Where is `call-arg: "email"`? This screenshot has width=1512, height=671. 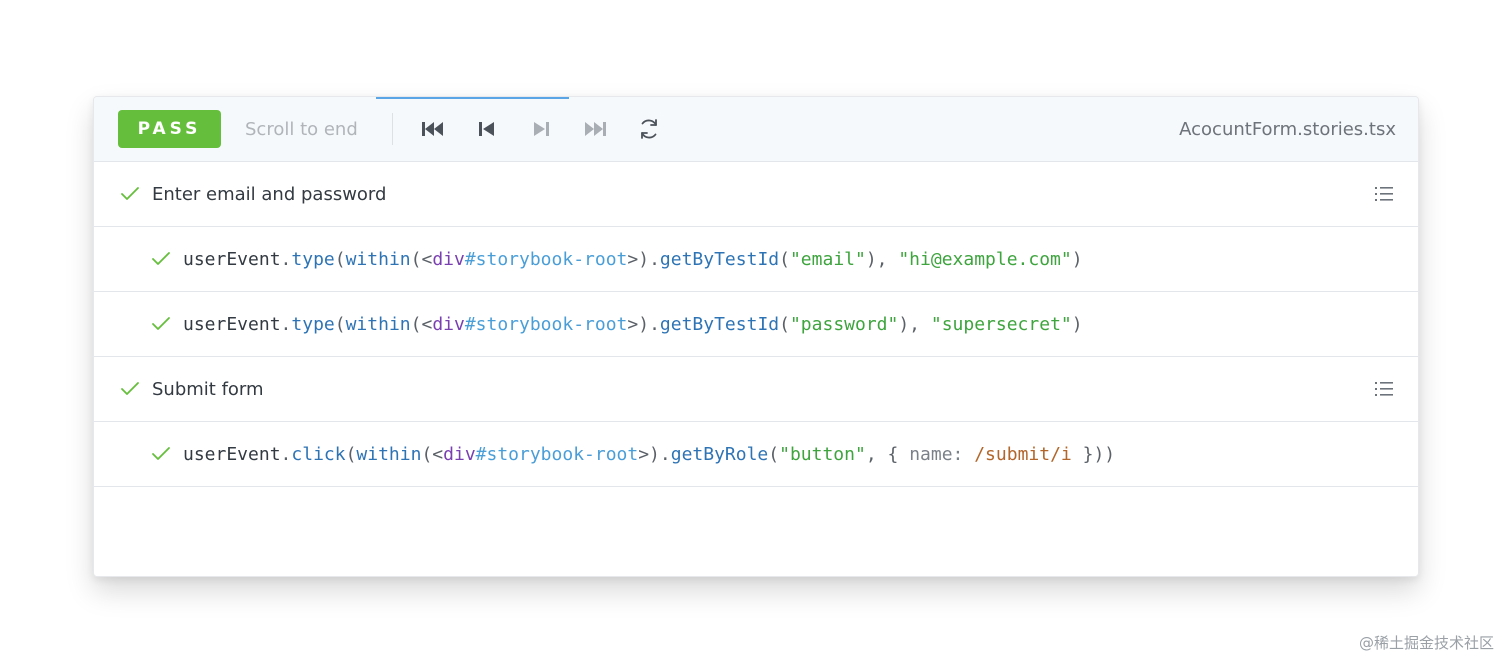 call-arg: "email" is located at coordinates (827, 259).